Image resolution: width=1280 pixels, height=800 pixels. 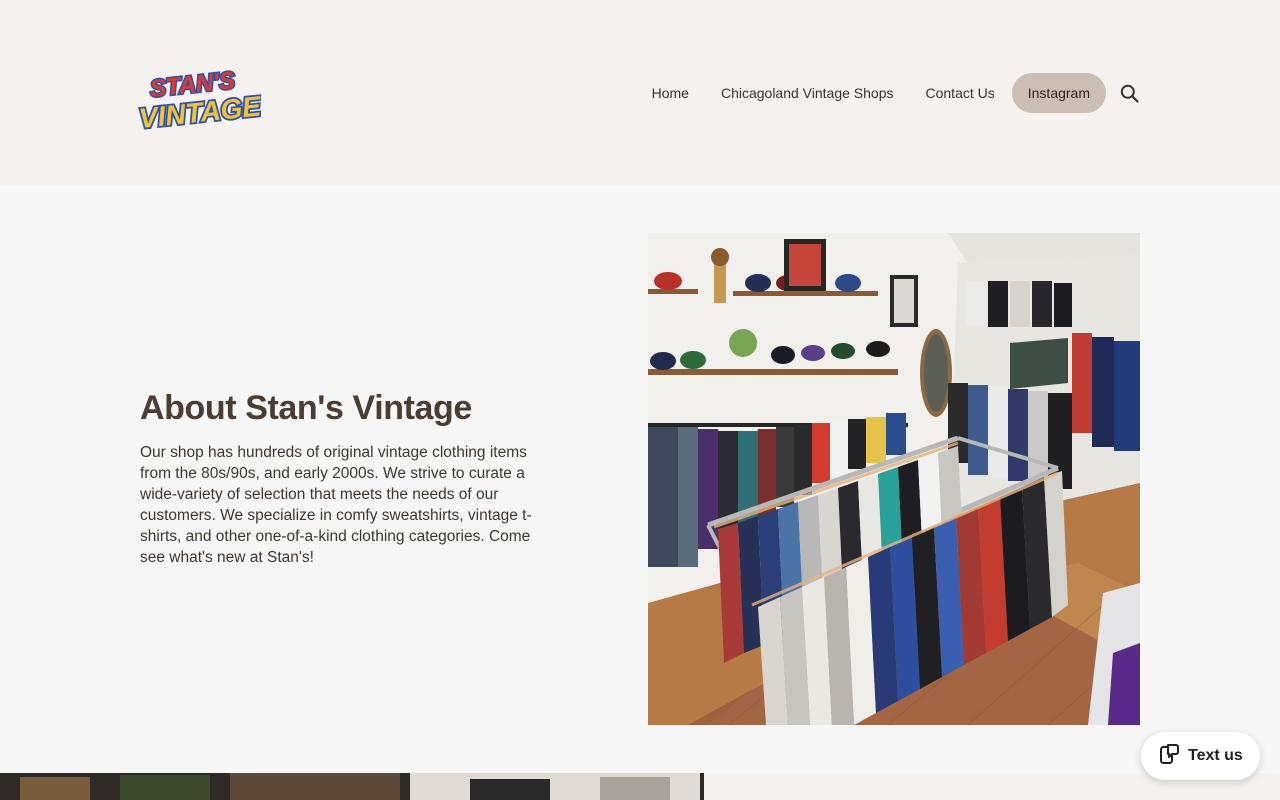 What do you see at coordinates (807, 93) in the screenshot?
I see `nav-chicagoland-vintage-shops: Chicagoland Vintage Shops` at bounding box center [807, 93].